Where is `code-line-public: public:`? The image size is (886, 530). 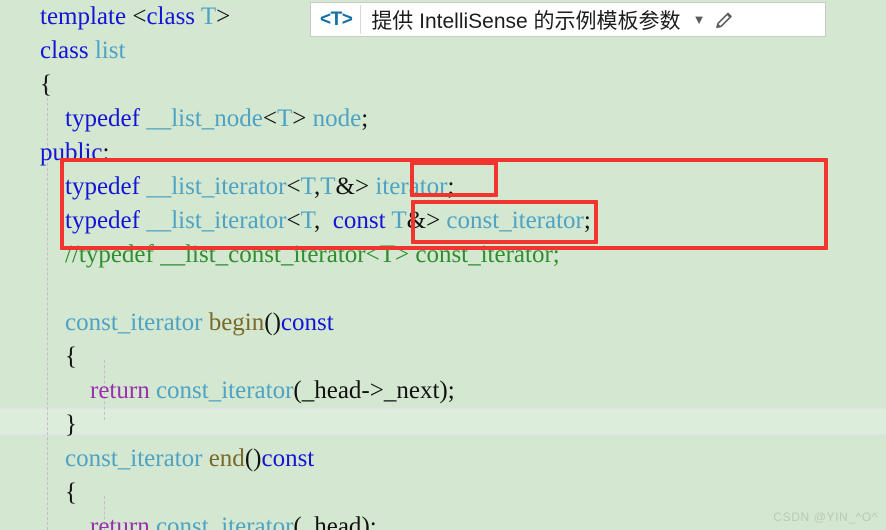
code-line-public: public: is located at coordinates (75, 152).